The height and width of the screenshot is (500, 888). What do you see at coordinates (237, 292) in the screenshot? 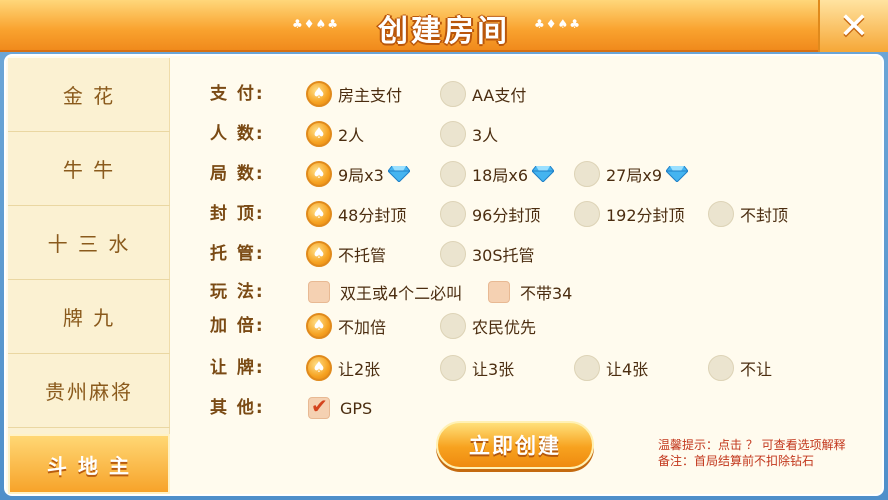
I see `play-label: 玩 法:` at bounding box center [237, 292].